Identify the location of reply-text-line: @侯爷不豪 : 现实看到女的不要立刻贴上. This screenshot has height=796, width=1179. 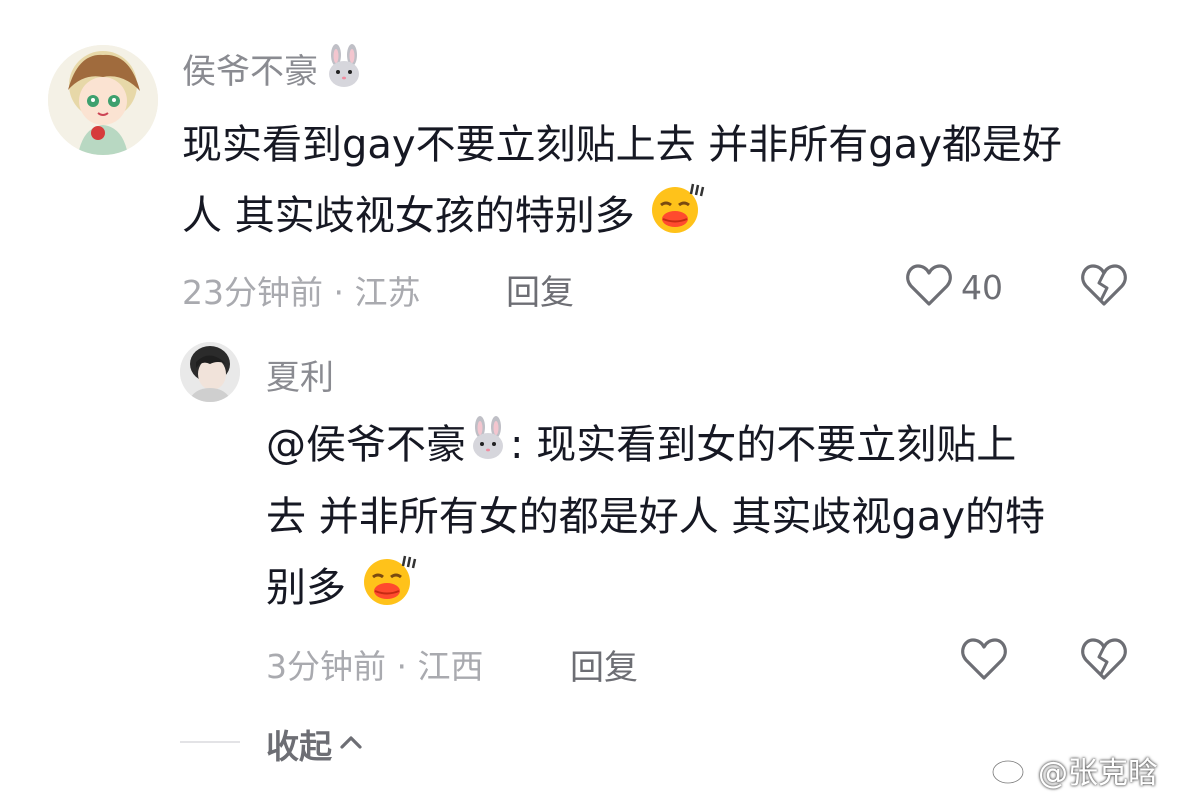
(716, 446).